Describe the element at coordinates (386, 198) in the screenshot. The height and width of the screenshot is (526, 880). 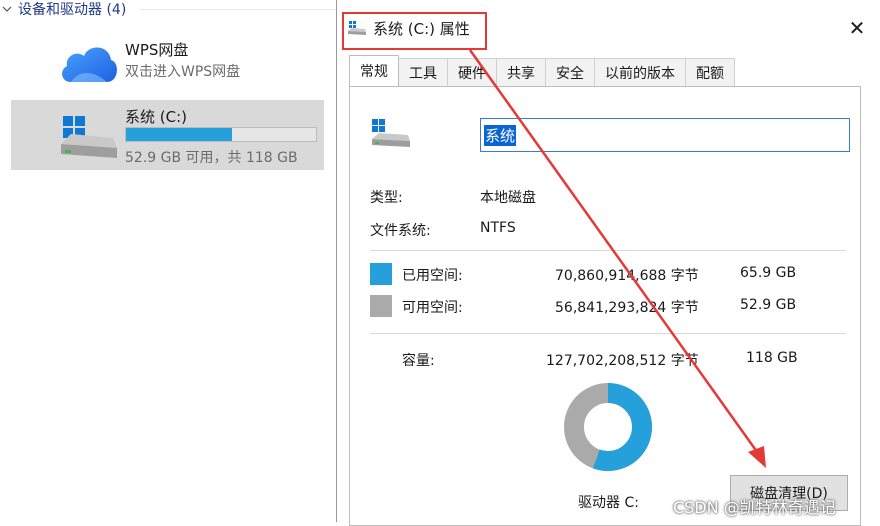
I see `type-label: 类型:` at that location.